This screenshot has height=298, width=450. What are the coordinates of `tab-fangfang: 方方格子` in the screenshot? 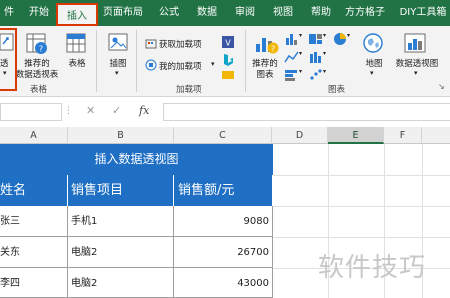 It's located at (365, 13).